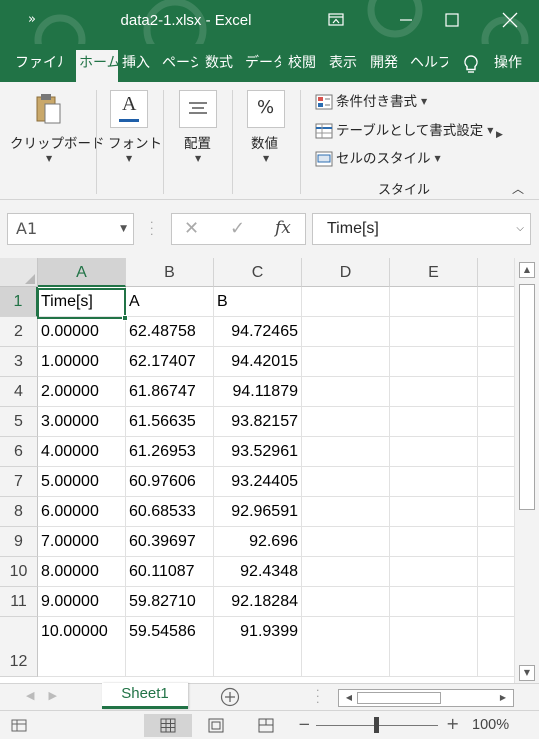 Image resolution: width=539 pixels, height=739 pixels. I want to click on cell-e8, so click(434, 512).